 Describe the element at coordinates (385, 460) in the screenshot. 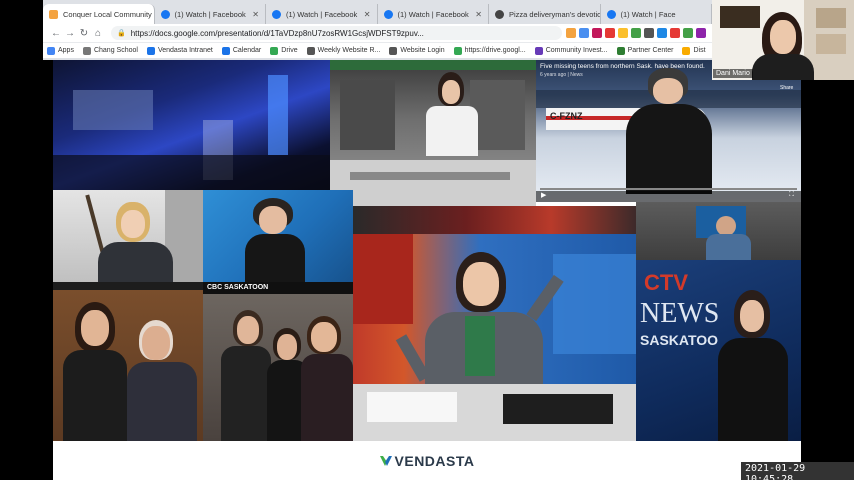

I see `vendasta-mark-icon` at that location.